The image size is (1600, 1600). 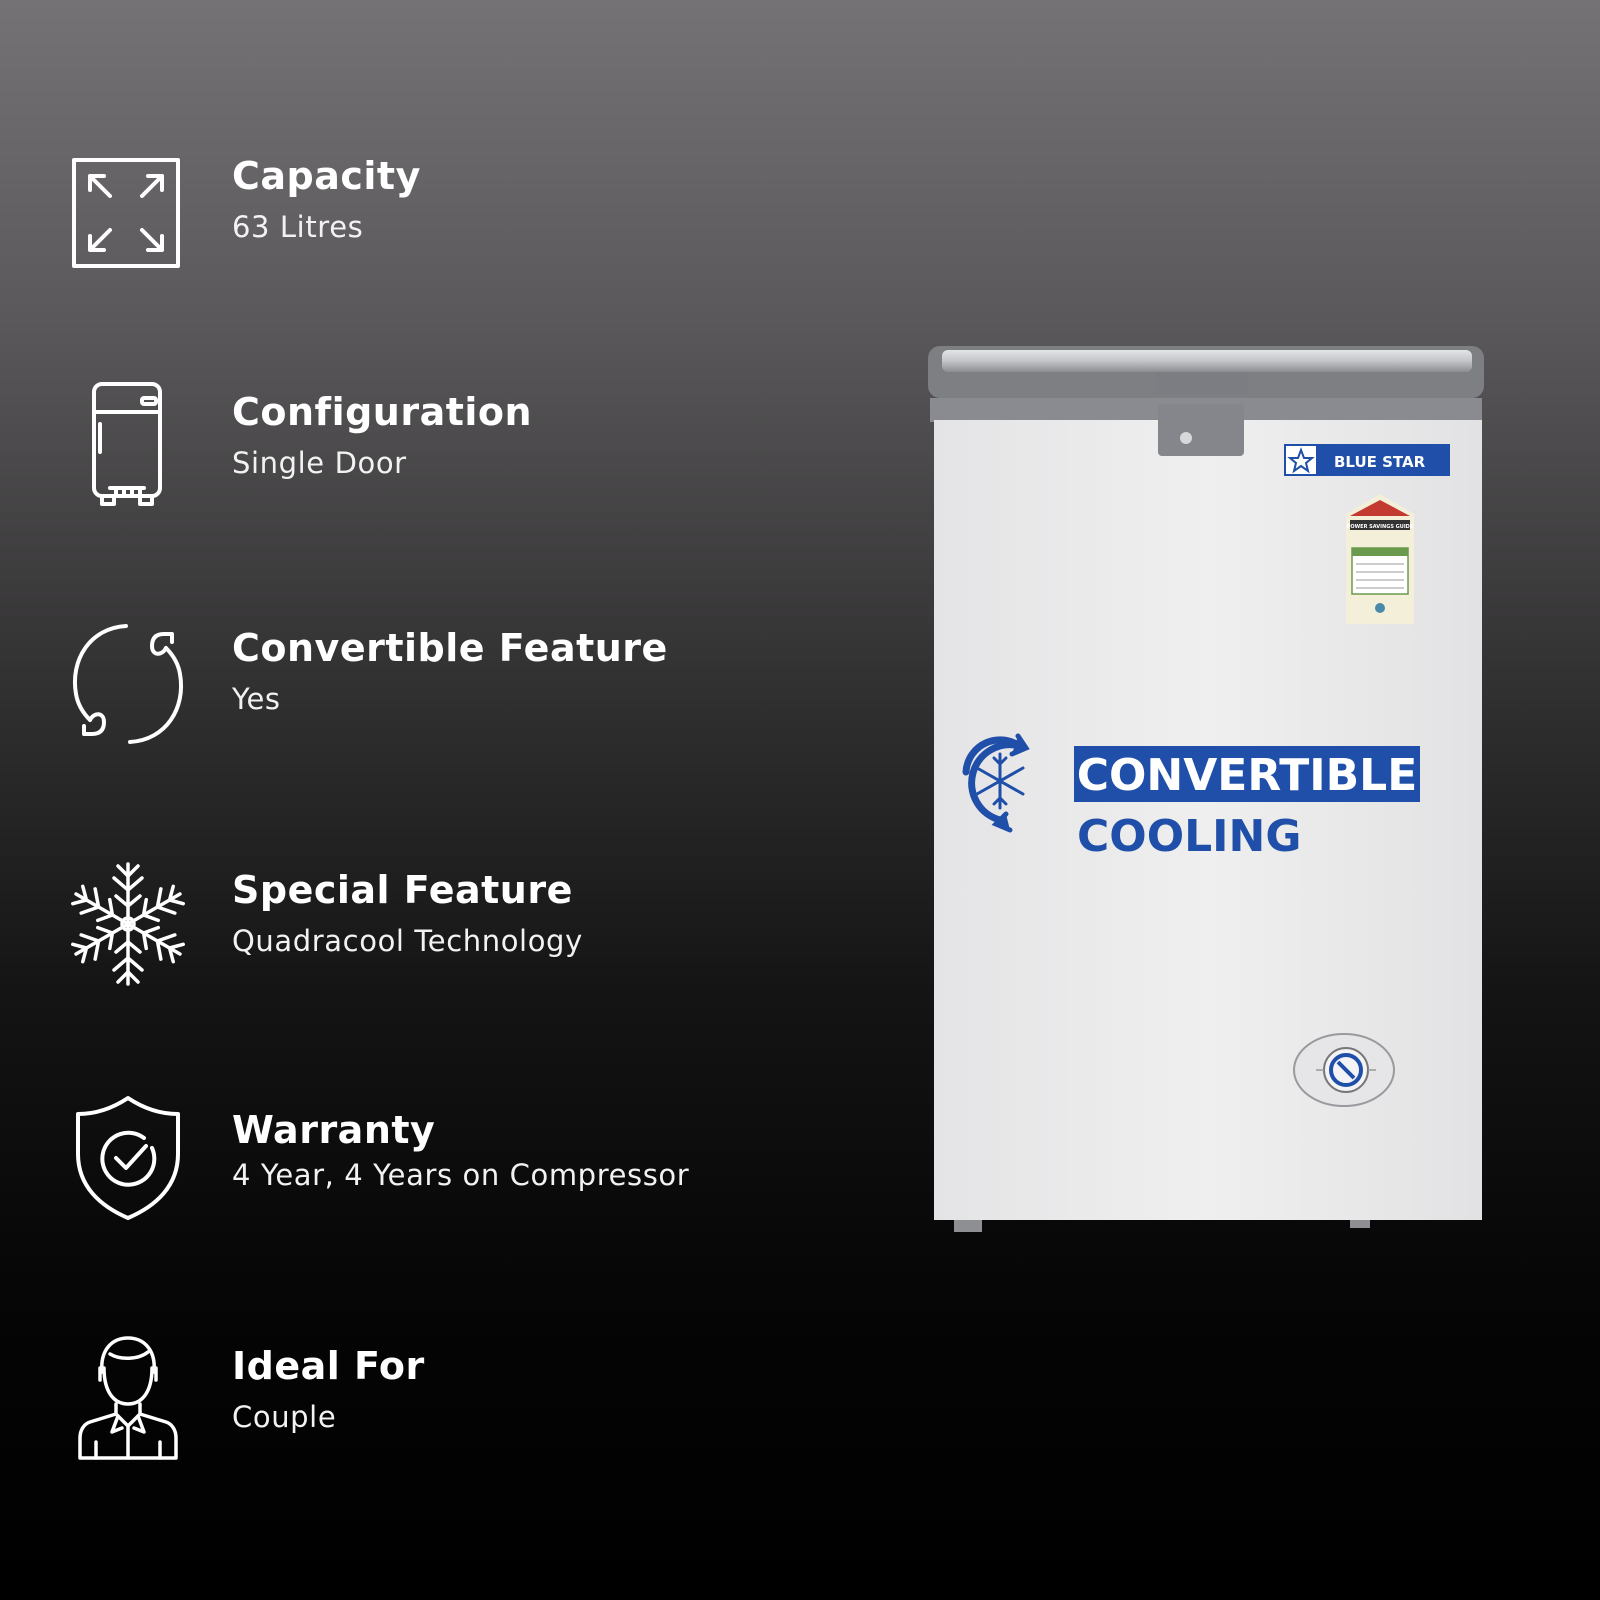 I want to click on feature-ideal-for: Ideal For Couple, so click(x=380, y=1419).